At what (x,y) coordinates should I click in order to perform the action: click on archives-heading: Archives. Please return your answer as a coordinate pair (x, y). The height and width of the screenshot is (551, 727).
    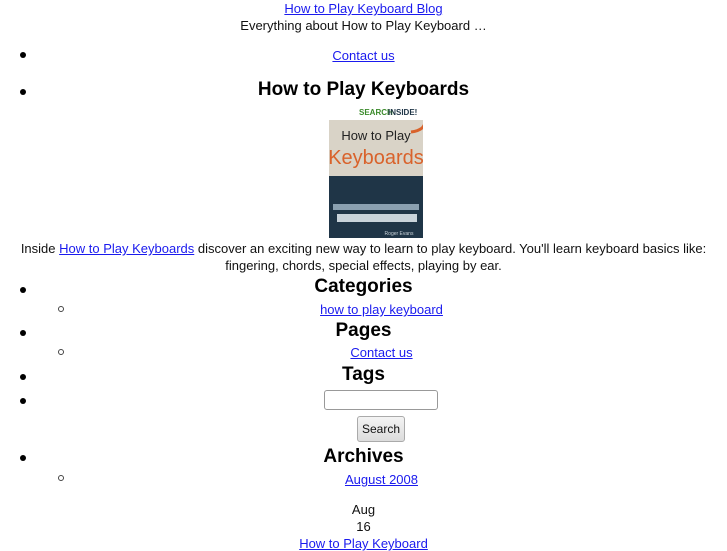
    Looking at the image, I should click on (363, 456).